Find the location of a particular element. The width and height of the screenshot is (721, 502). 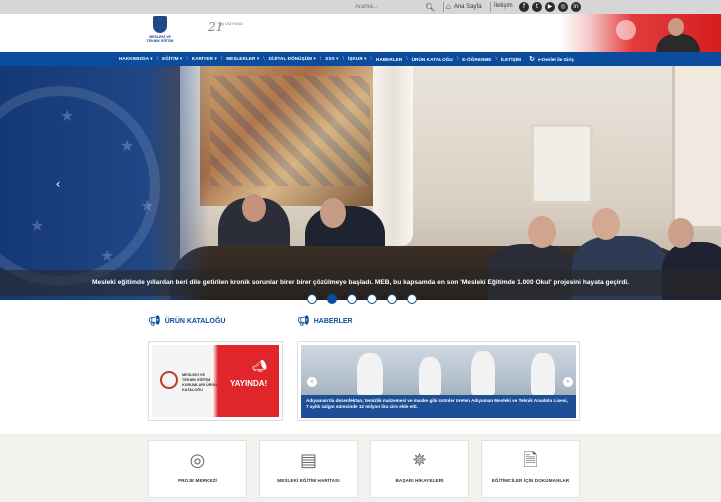

megaphone-icon: 📣︎ is located at coordinates (260, 366).